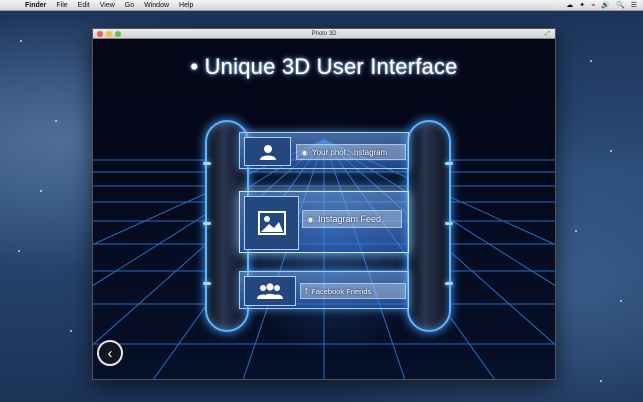 This screenshot has width=643, height=402. What do you see at coordinates (107, 5) in the screenshot?
I see `menu-view: View` at bounding box center [107, 5].